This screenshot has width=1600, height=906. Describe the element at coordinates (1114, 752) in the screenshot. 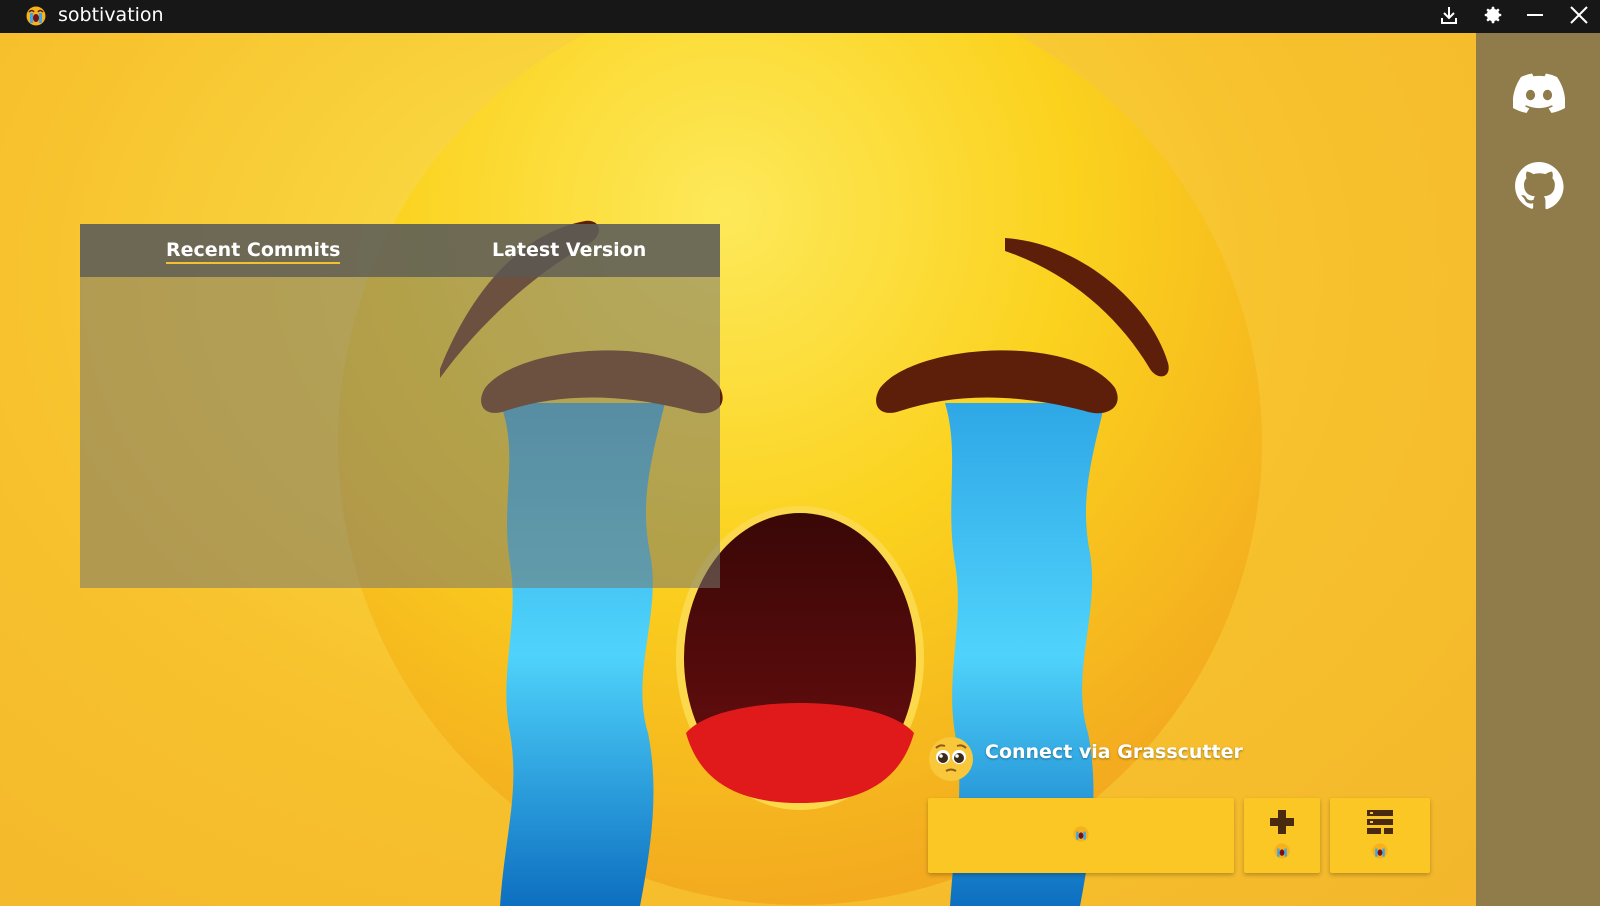

I see `connect-label: Connect via Grasscutter` at that location.